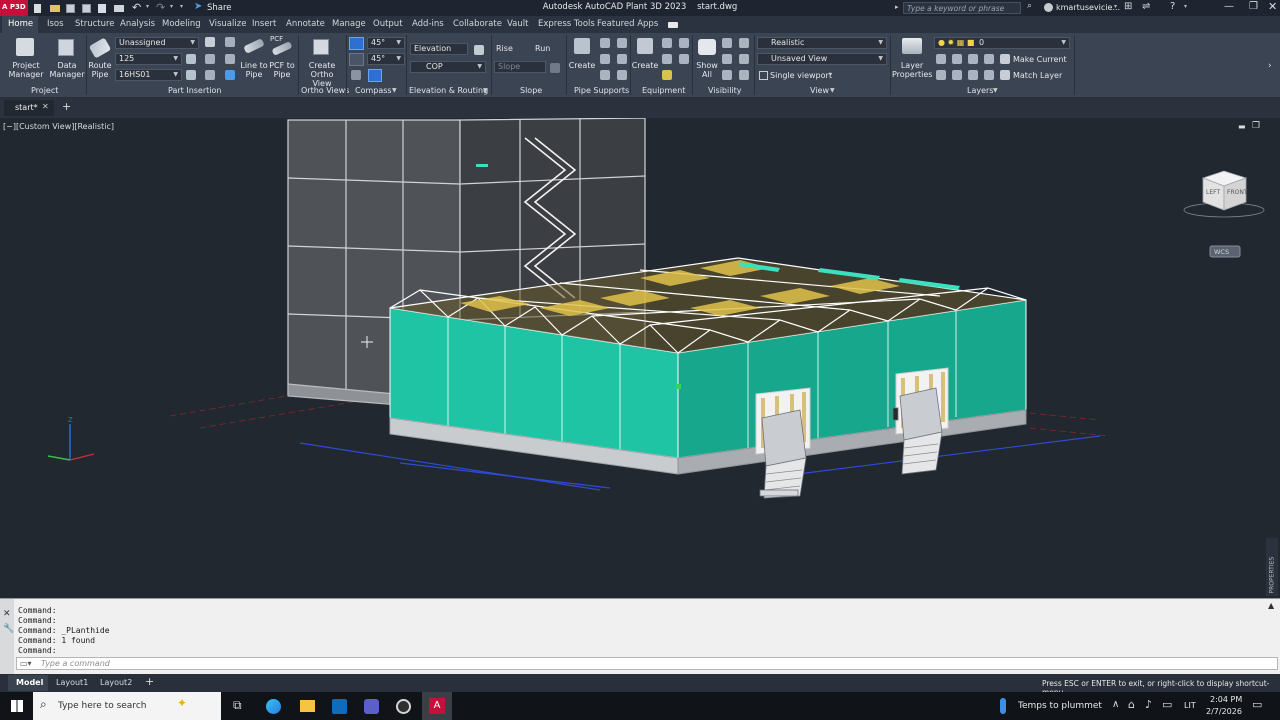  Describe the element at coordinates (386, 59) in the screenshot. I see `snap-angle-select: 45° ▼` at that location.